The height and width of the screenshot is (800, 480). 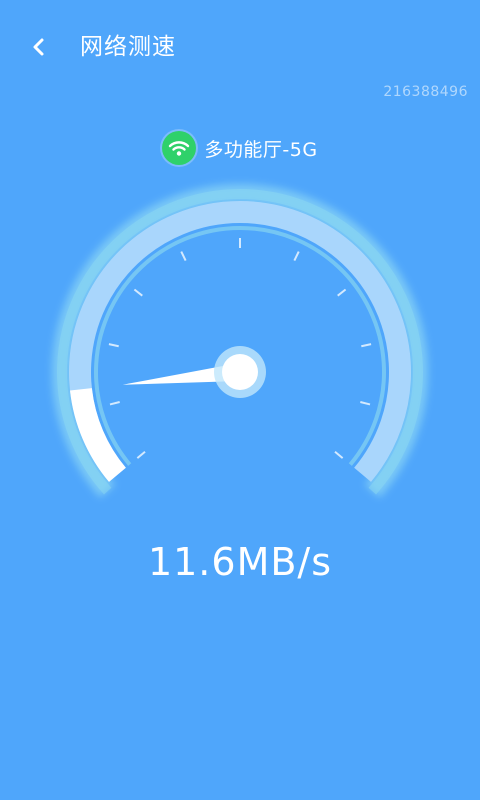 What do you see at coordinates (425, 92) in the screenshot?
I see `device-id-label: 216388496` at bounding box center [425, 92].